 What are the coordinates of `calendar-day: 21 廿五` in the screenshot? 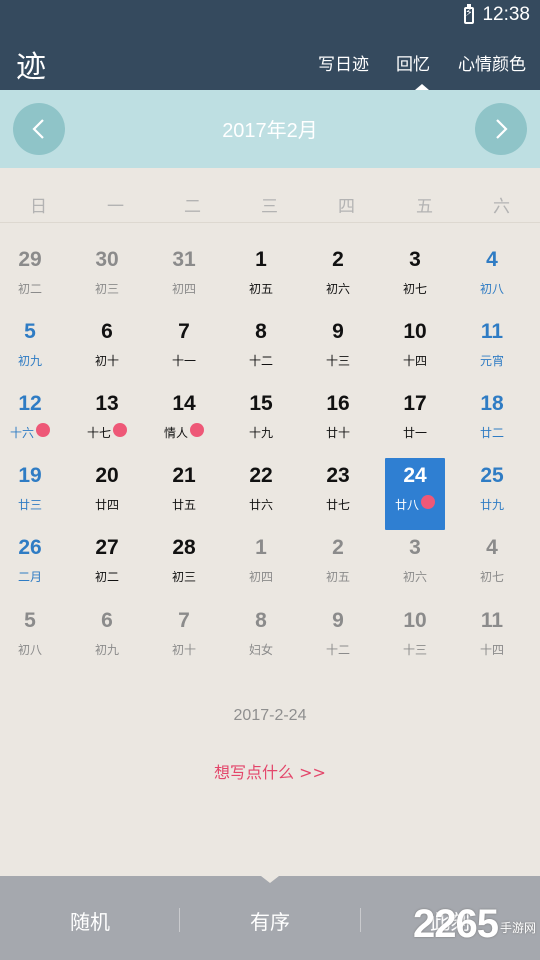 It's located at (184, 494).